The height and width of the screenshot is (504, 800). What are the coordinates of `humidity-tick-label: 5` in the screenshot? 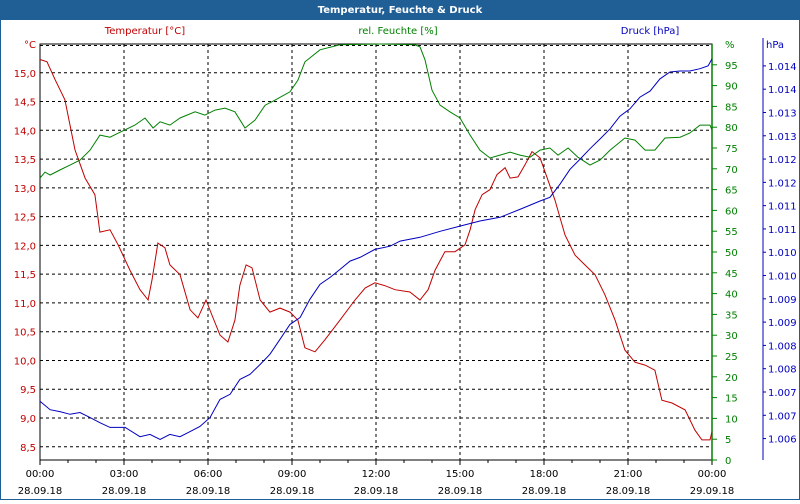 It's located at (728, 440).